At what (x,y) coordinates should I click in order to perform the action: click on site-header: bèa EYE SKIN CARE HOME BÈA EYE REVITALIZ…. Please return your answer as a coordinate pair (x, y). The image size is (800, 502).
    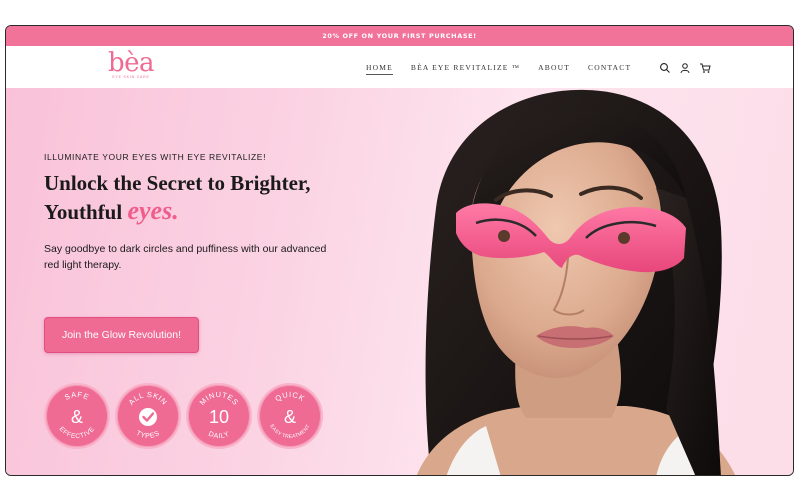
    Looking at the image, I should click on (399, 67).